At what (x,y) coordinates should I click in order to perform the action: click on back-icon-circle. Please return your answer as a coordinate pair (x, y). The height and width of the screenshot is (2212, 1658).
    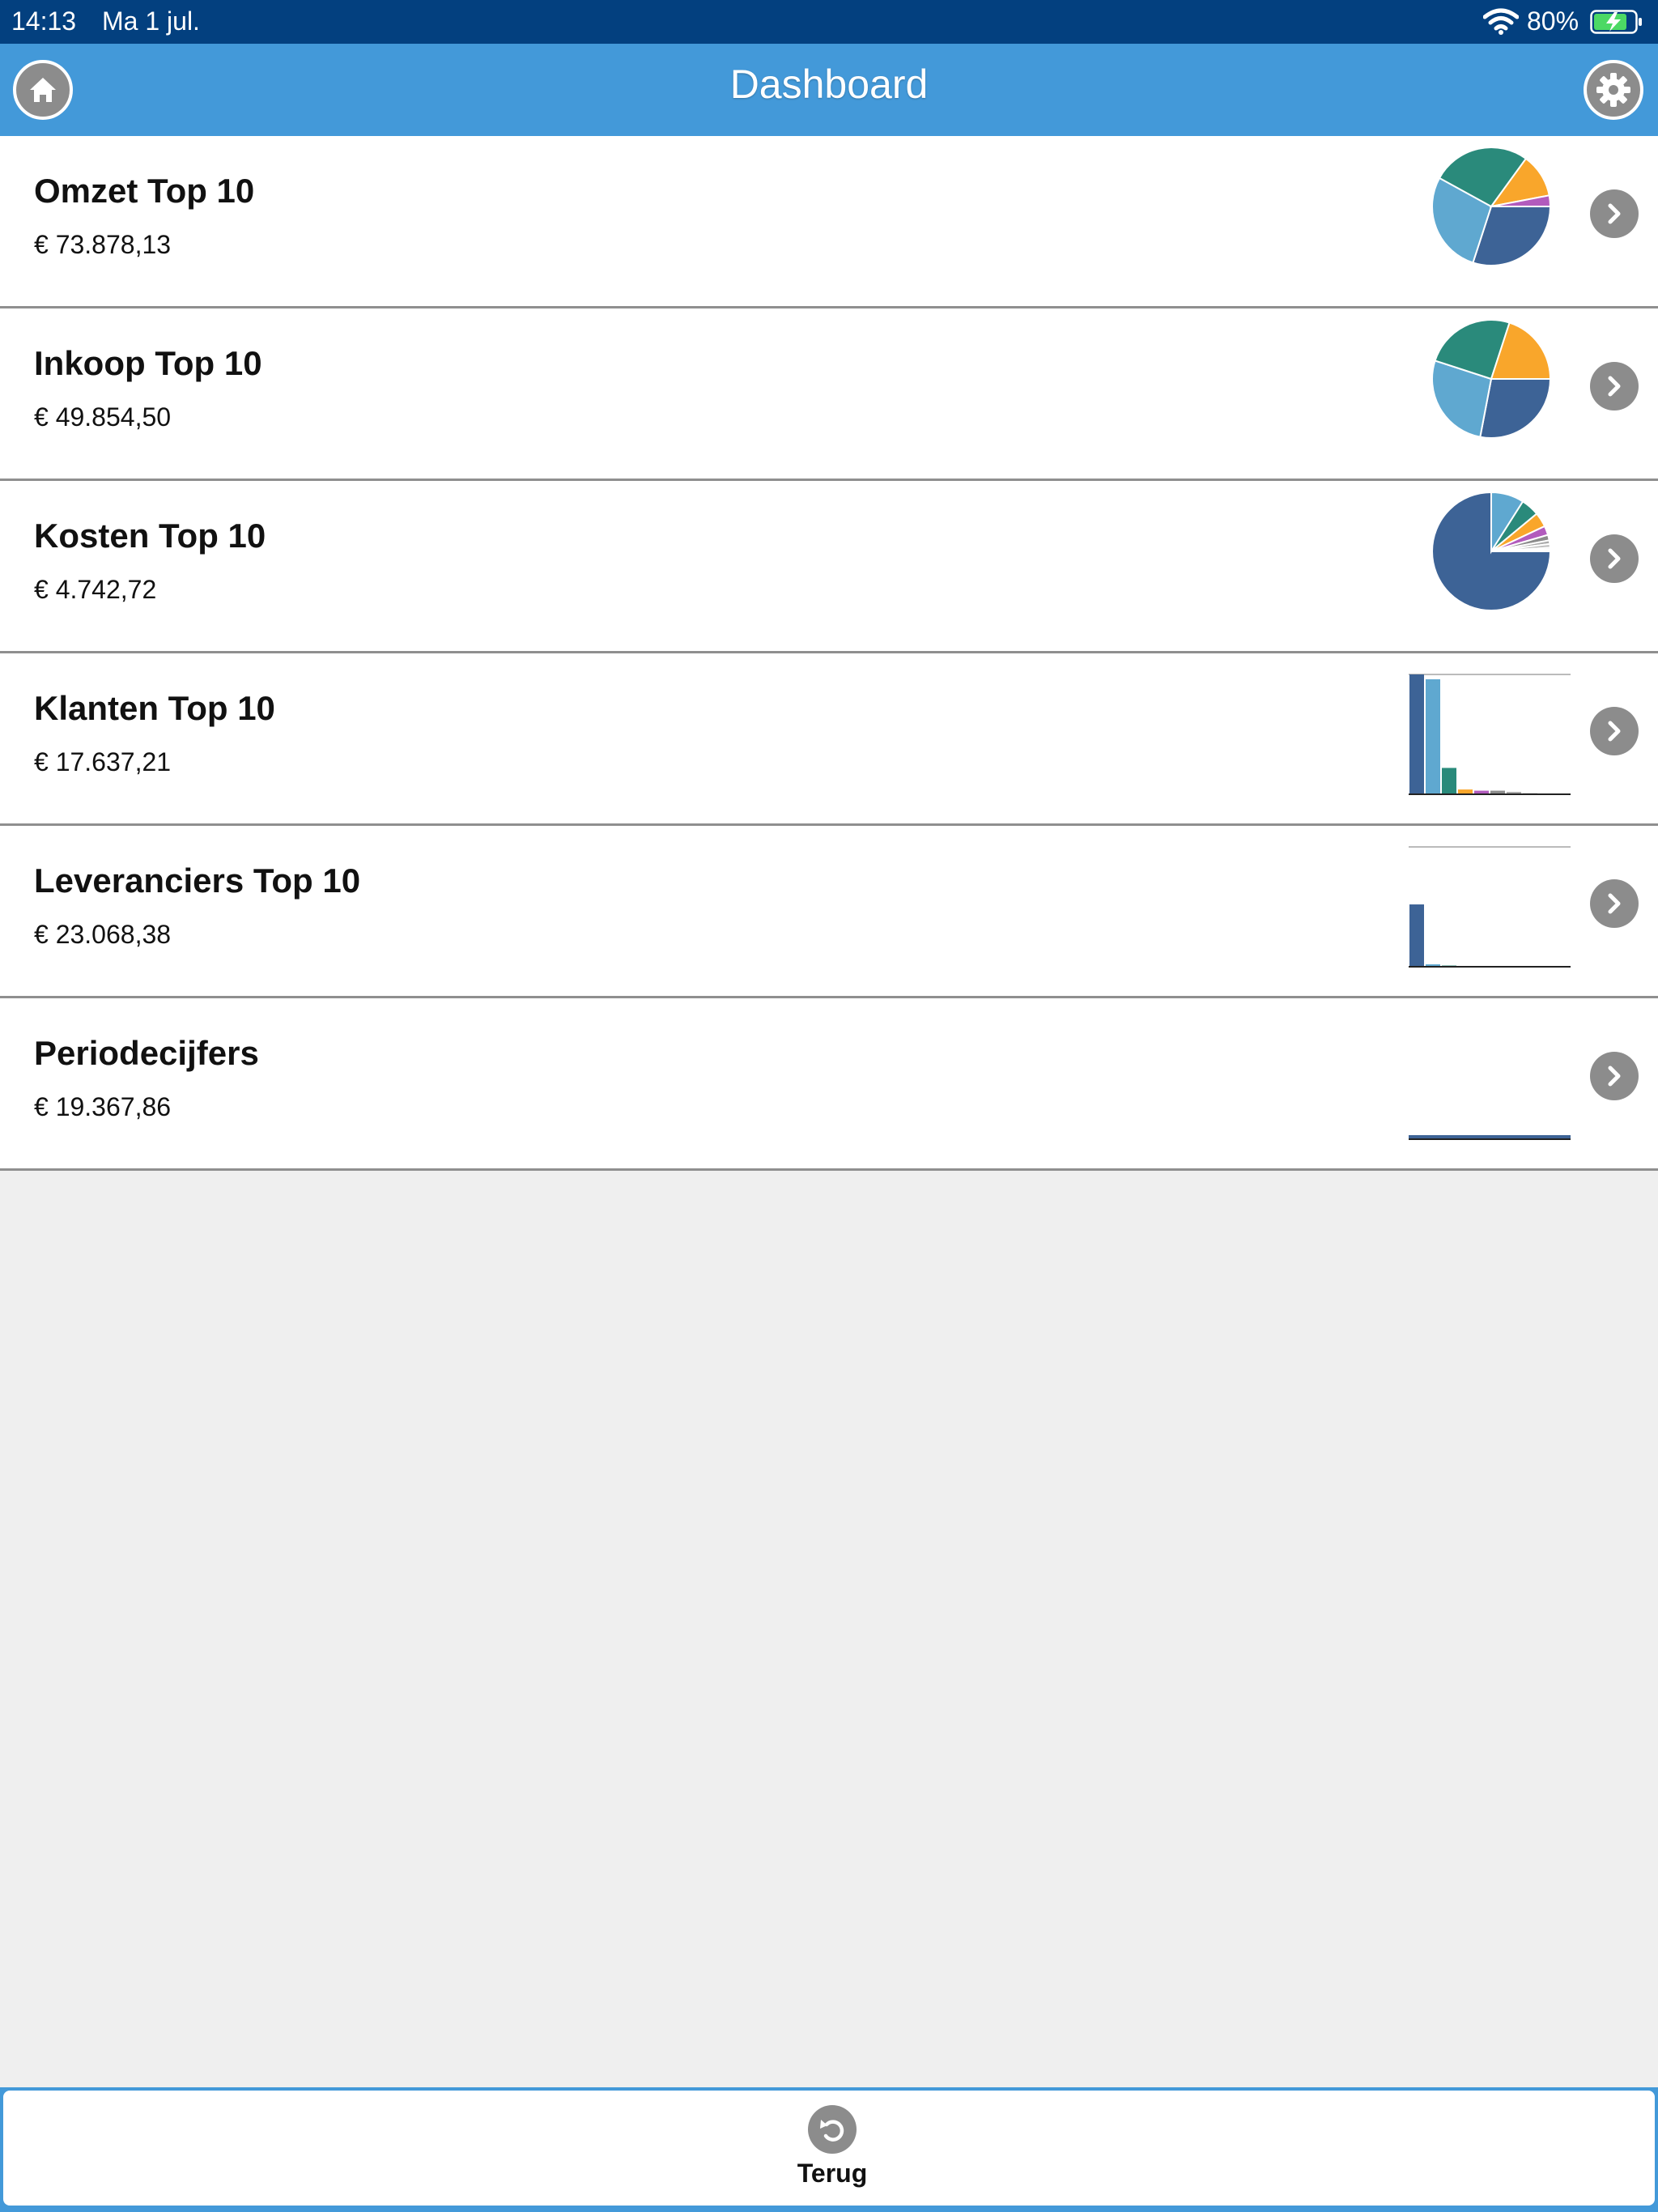
    Looking at the image, I should click on (832, 2130).